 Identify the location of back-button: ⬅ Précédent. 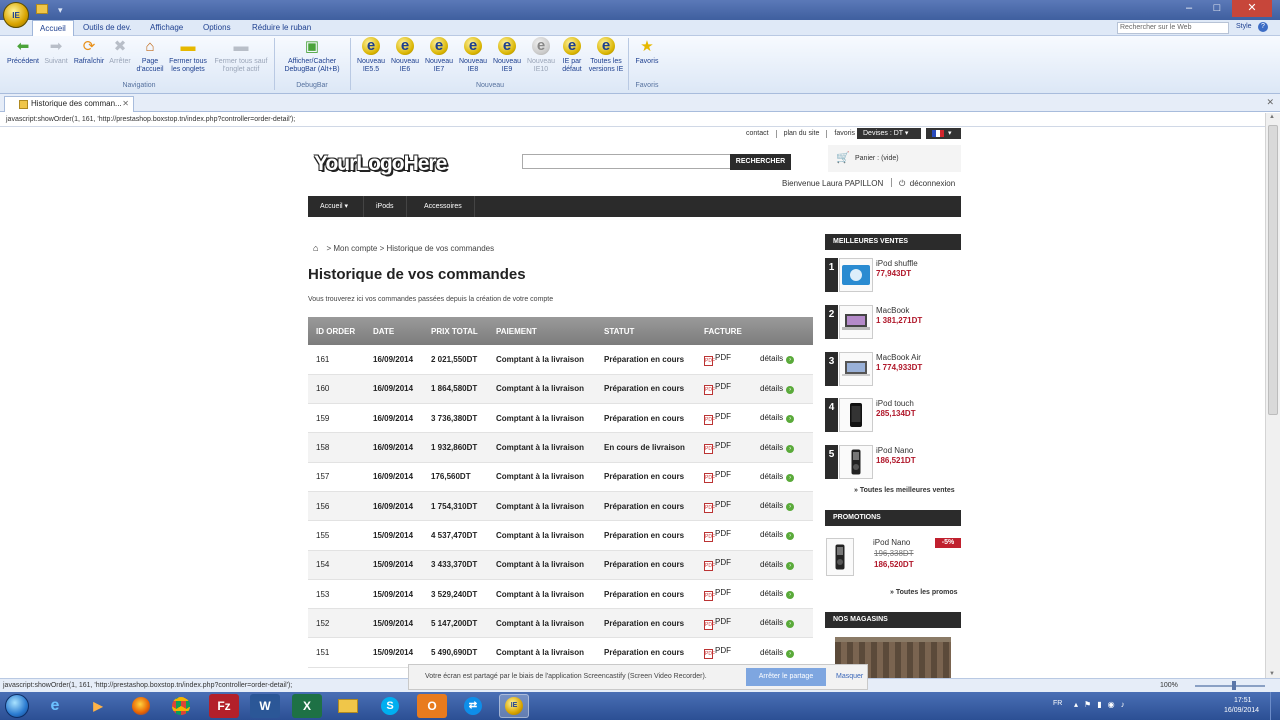
(23, 52).